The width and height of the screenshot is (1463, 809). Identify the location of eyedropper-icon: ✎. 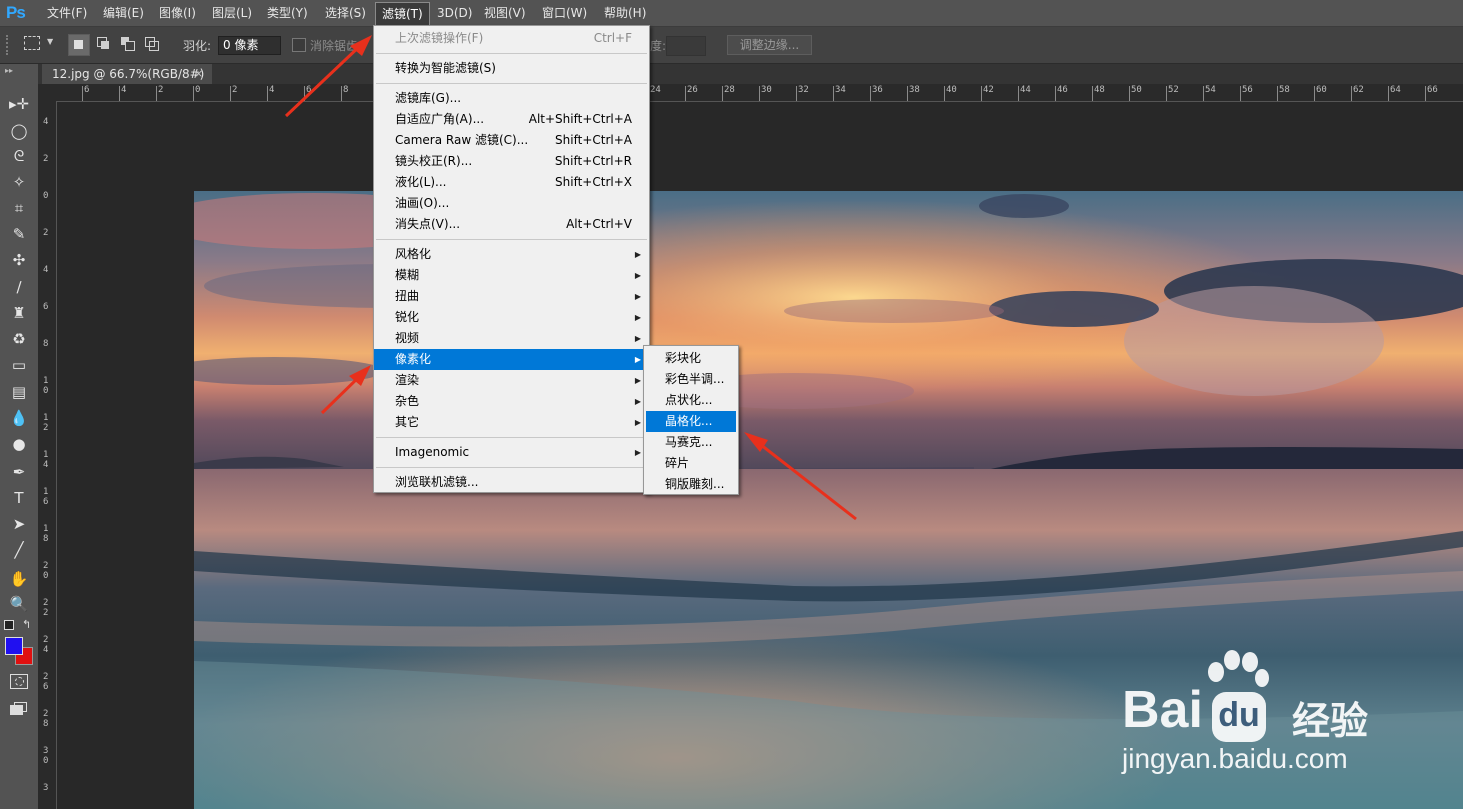
(19, 234).